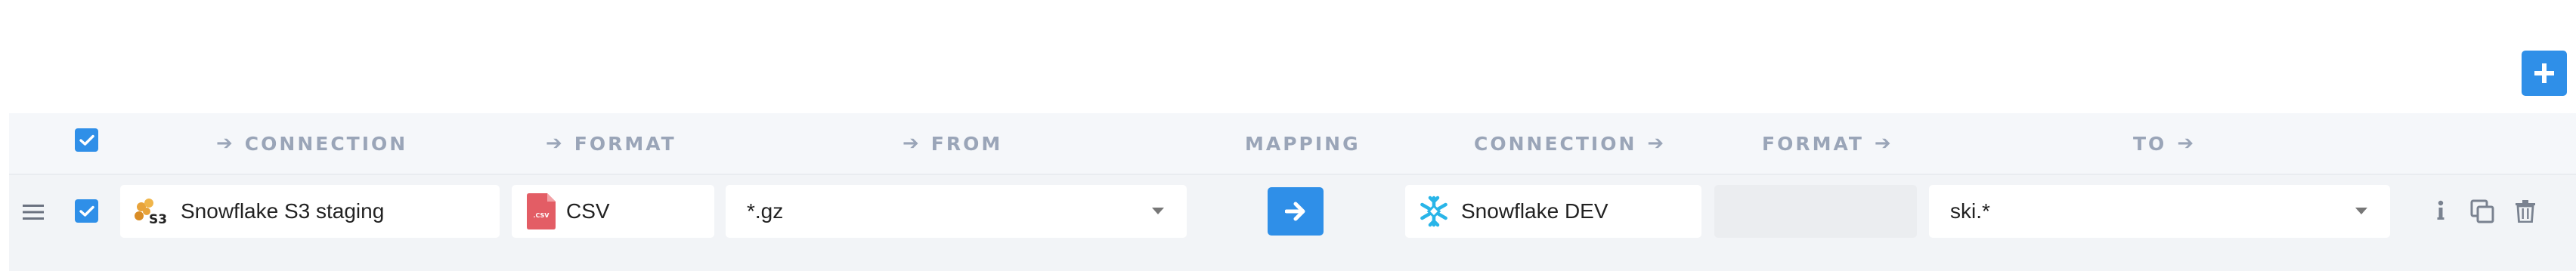 The width and height of the screenshot is (2576, 271). I want to click on source-format-select: .CSV CSV, so click(613, 212).